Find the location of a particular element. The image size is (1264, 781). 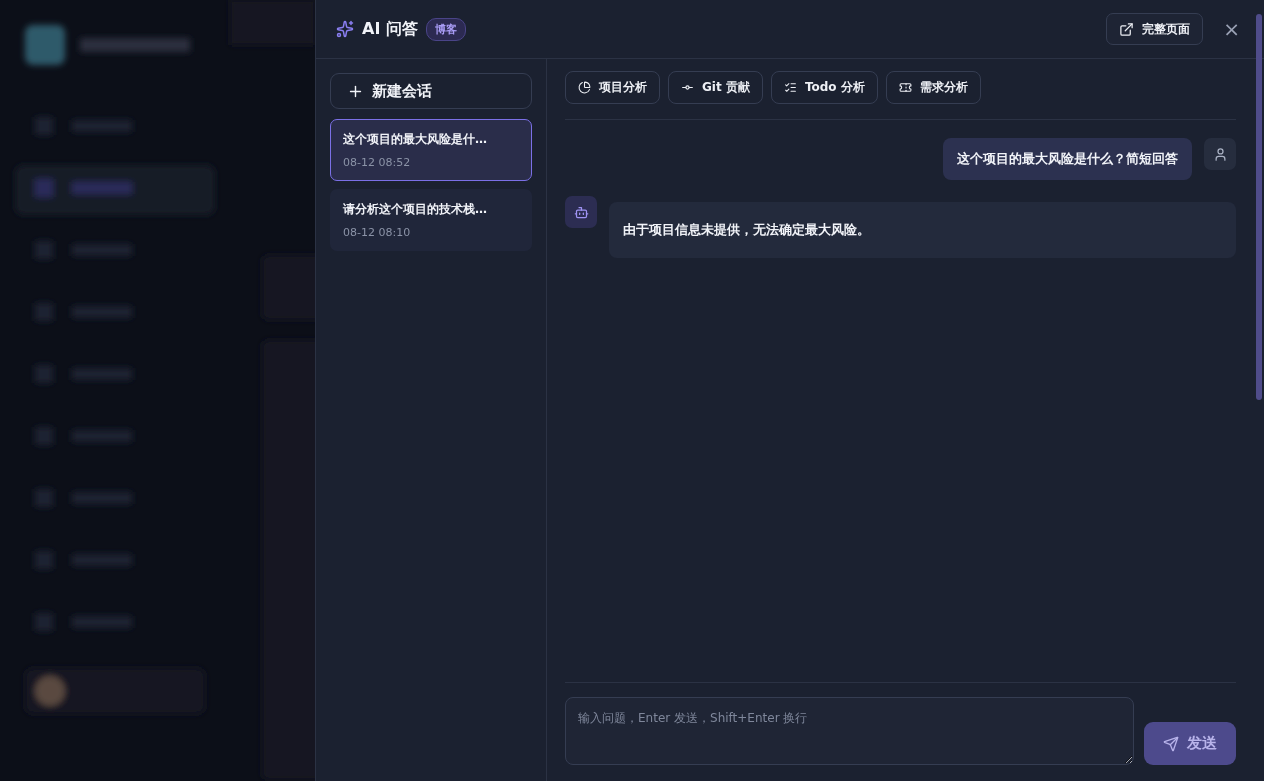

send-button: 发送 is located at coordinates (1190, 743).